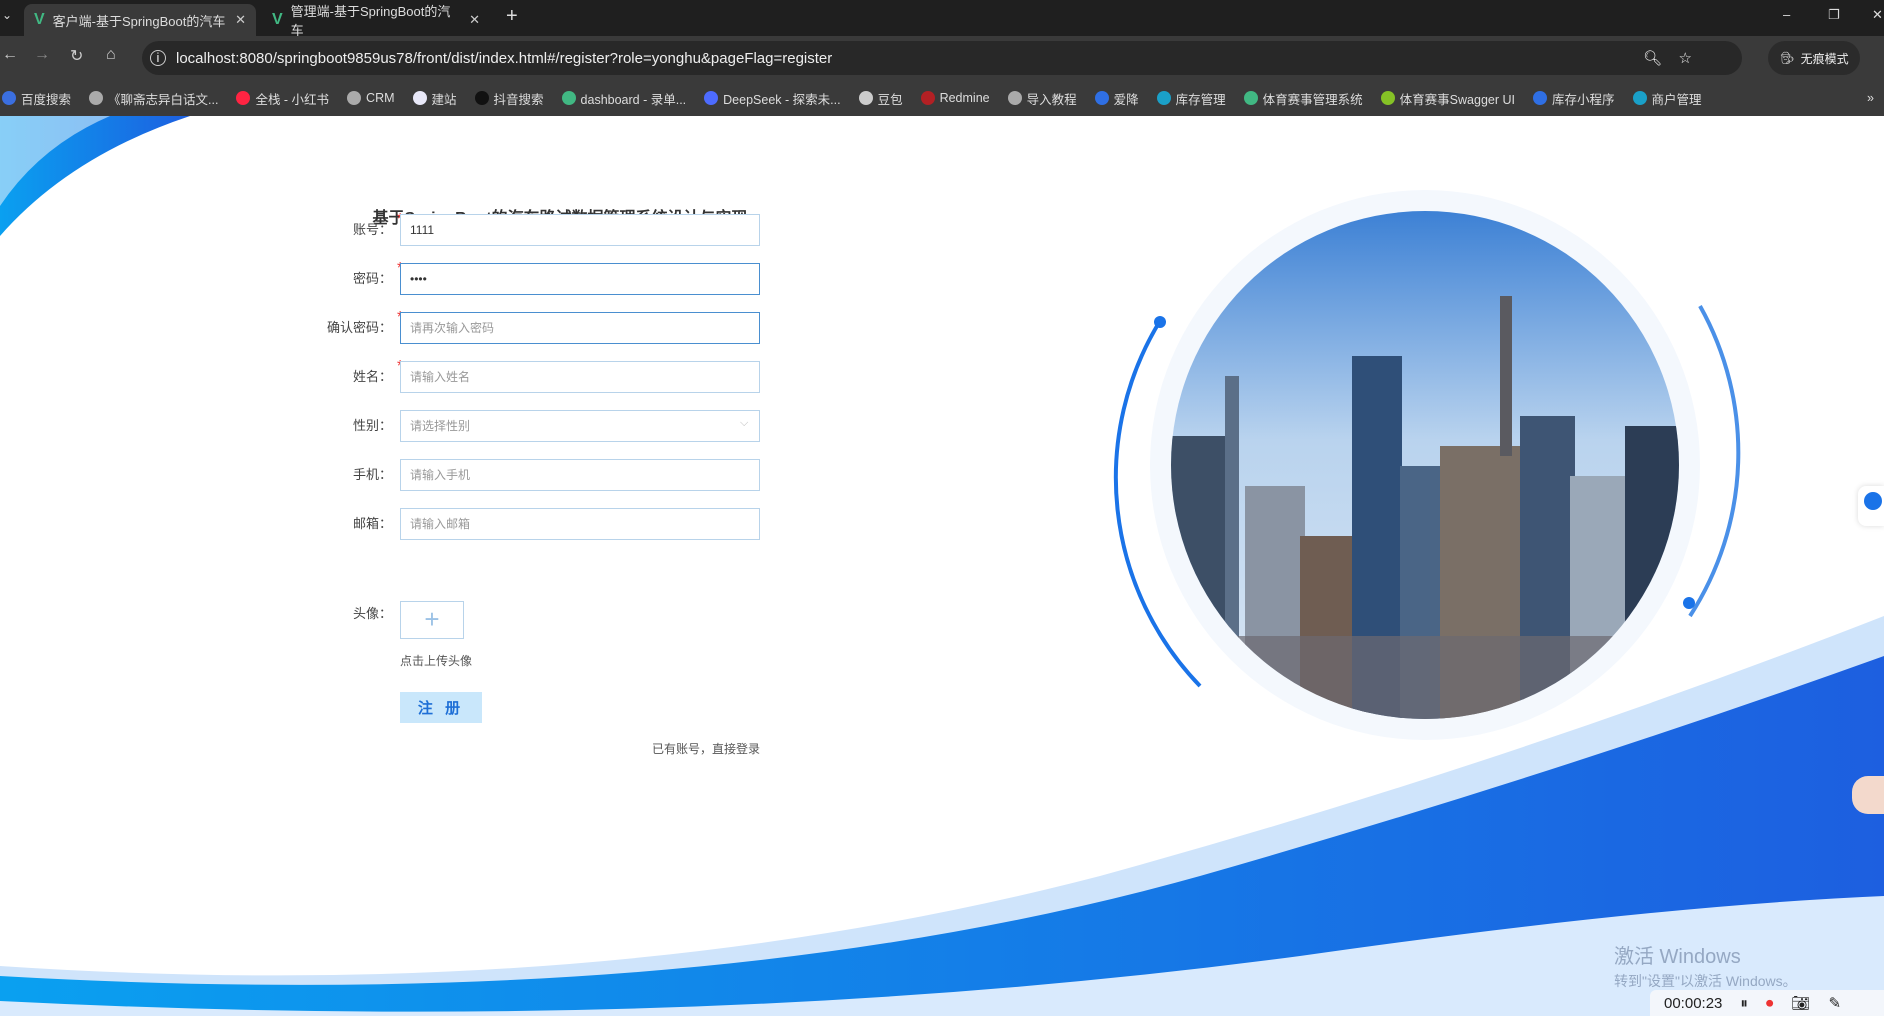 The image size is (1884, 1016). What do you see at coordinates (1447, 98) in the screenshot?
I see `bookmark-item: 体育赛事Swagger UI` at bounding box center [1447, 98].